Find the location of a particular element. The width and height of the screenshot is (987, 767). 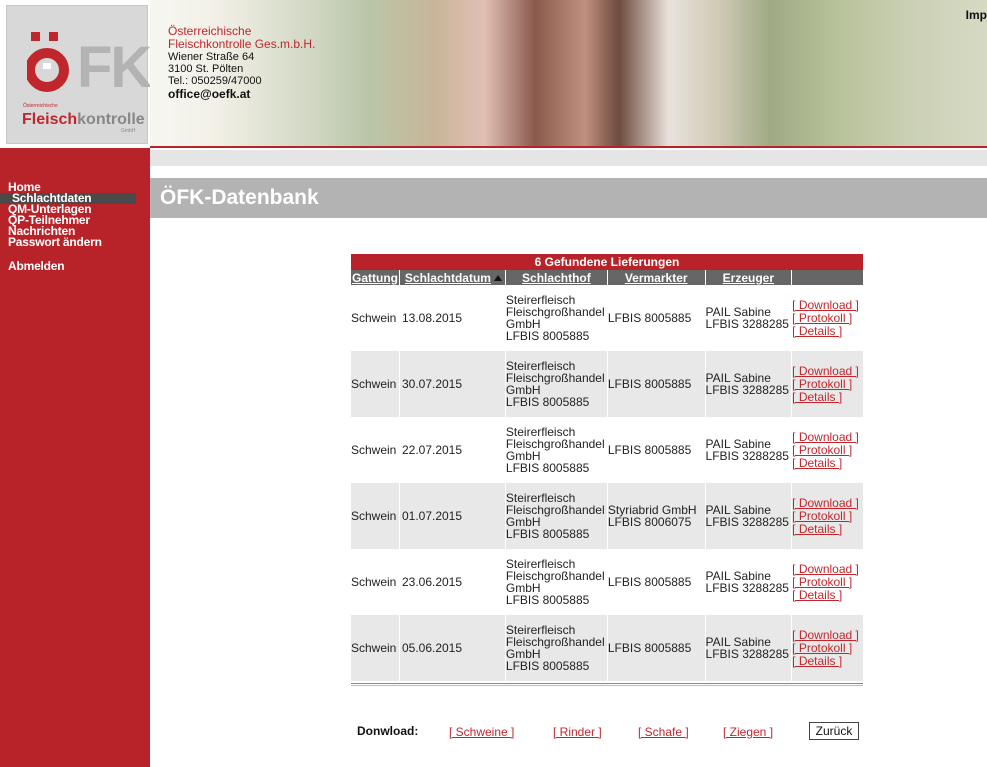

cell-schlachtdatum-line: 05.06.2015 is located at coordinates (432, 648).